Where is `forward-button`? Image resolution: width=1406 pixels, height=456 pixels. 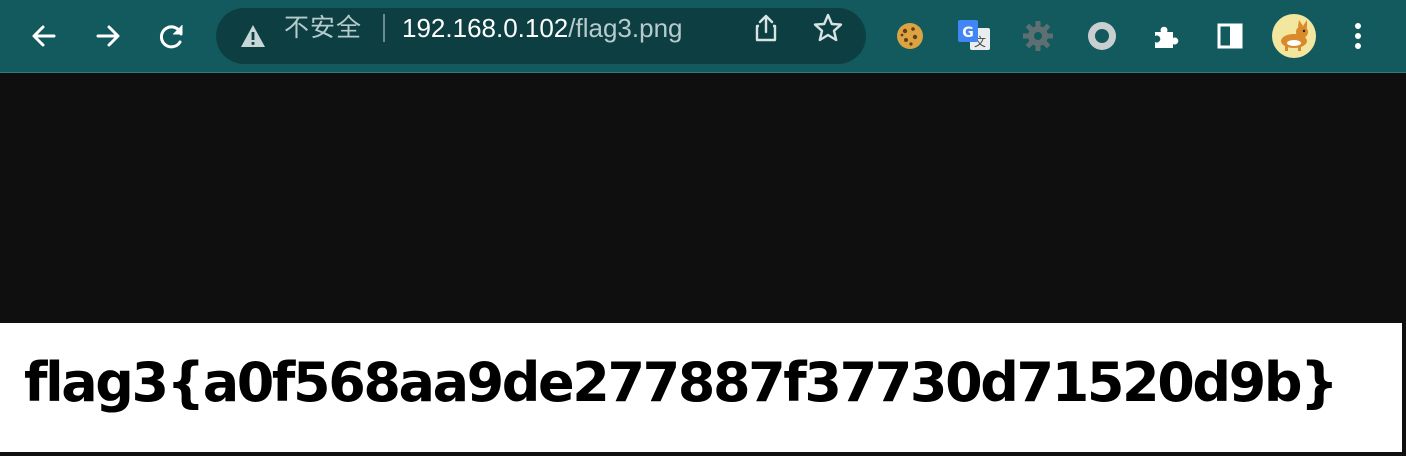 forward-button is located at coordinates (108, 36).